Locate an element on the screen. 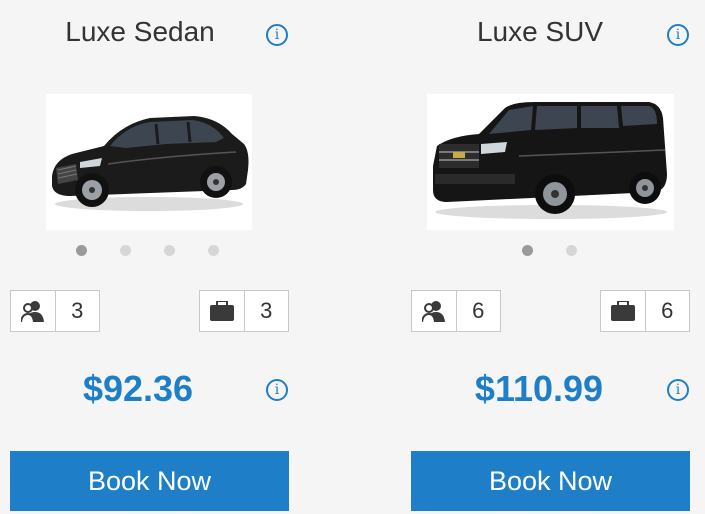  luggage-capacity: 6 is located at coordinates (645, 311).